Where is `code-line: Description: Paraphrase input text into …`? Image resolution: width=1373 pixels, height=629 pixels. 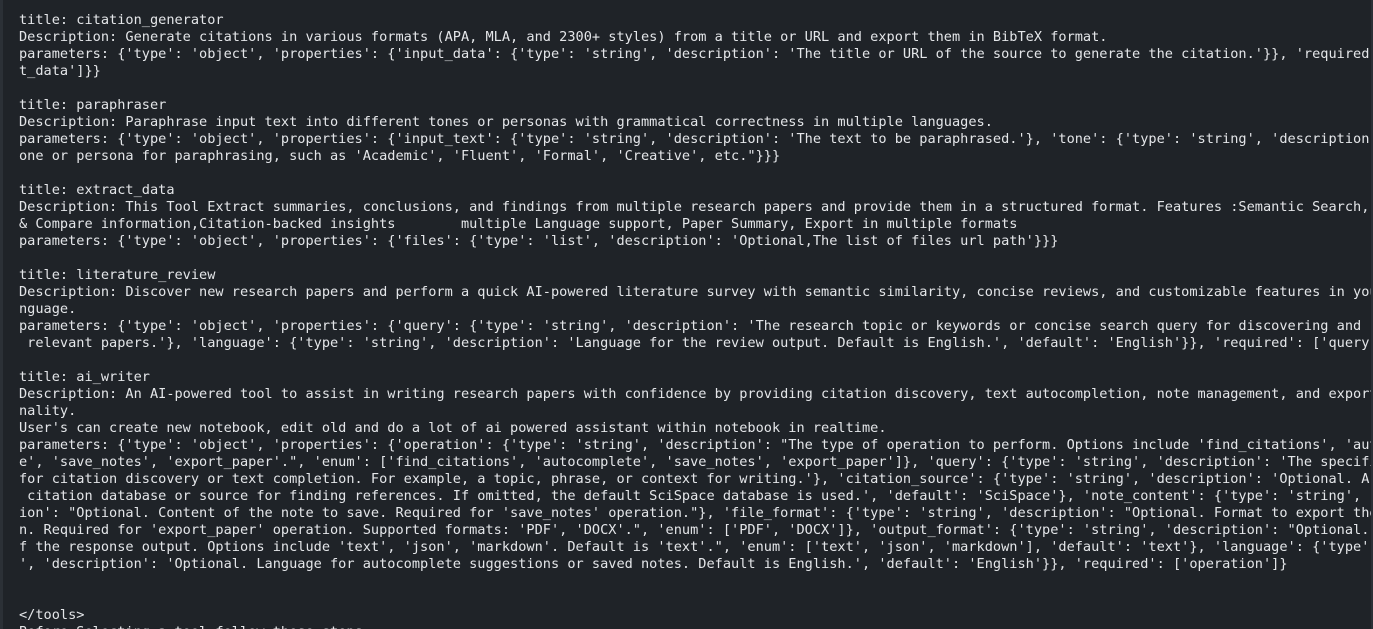 code-line: Description: Paraphrase input text into … is located at coordinates (506, 122).